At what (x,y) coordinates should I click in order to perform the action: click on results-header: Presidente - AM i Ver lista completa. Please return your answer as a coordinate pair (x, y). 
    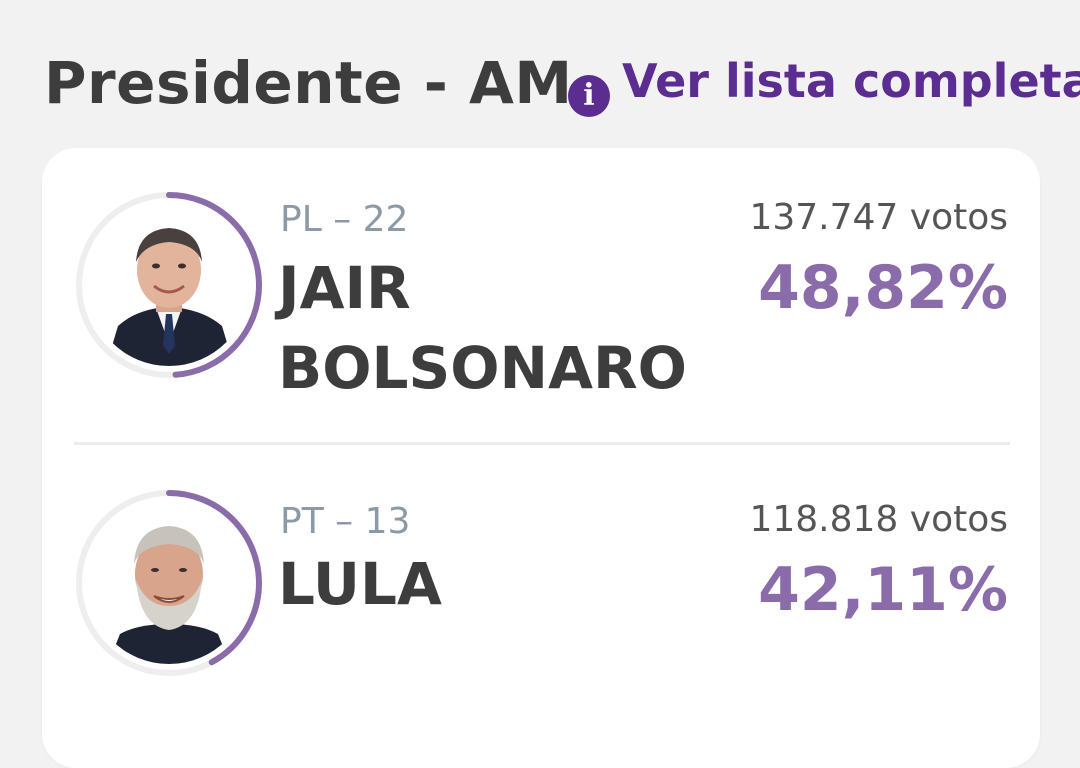
    Looking at the image, I should click on (562, 88).